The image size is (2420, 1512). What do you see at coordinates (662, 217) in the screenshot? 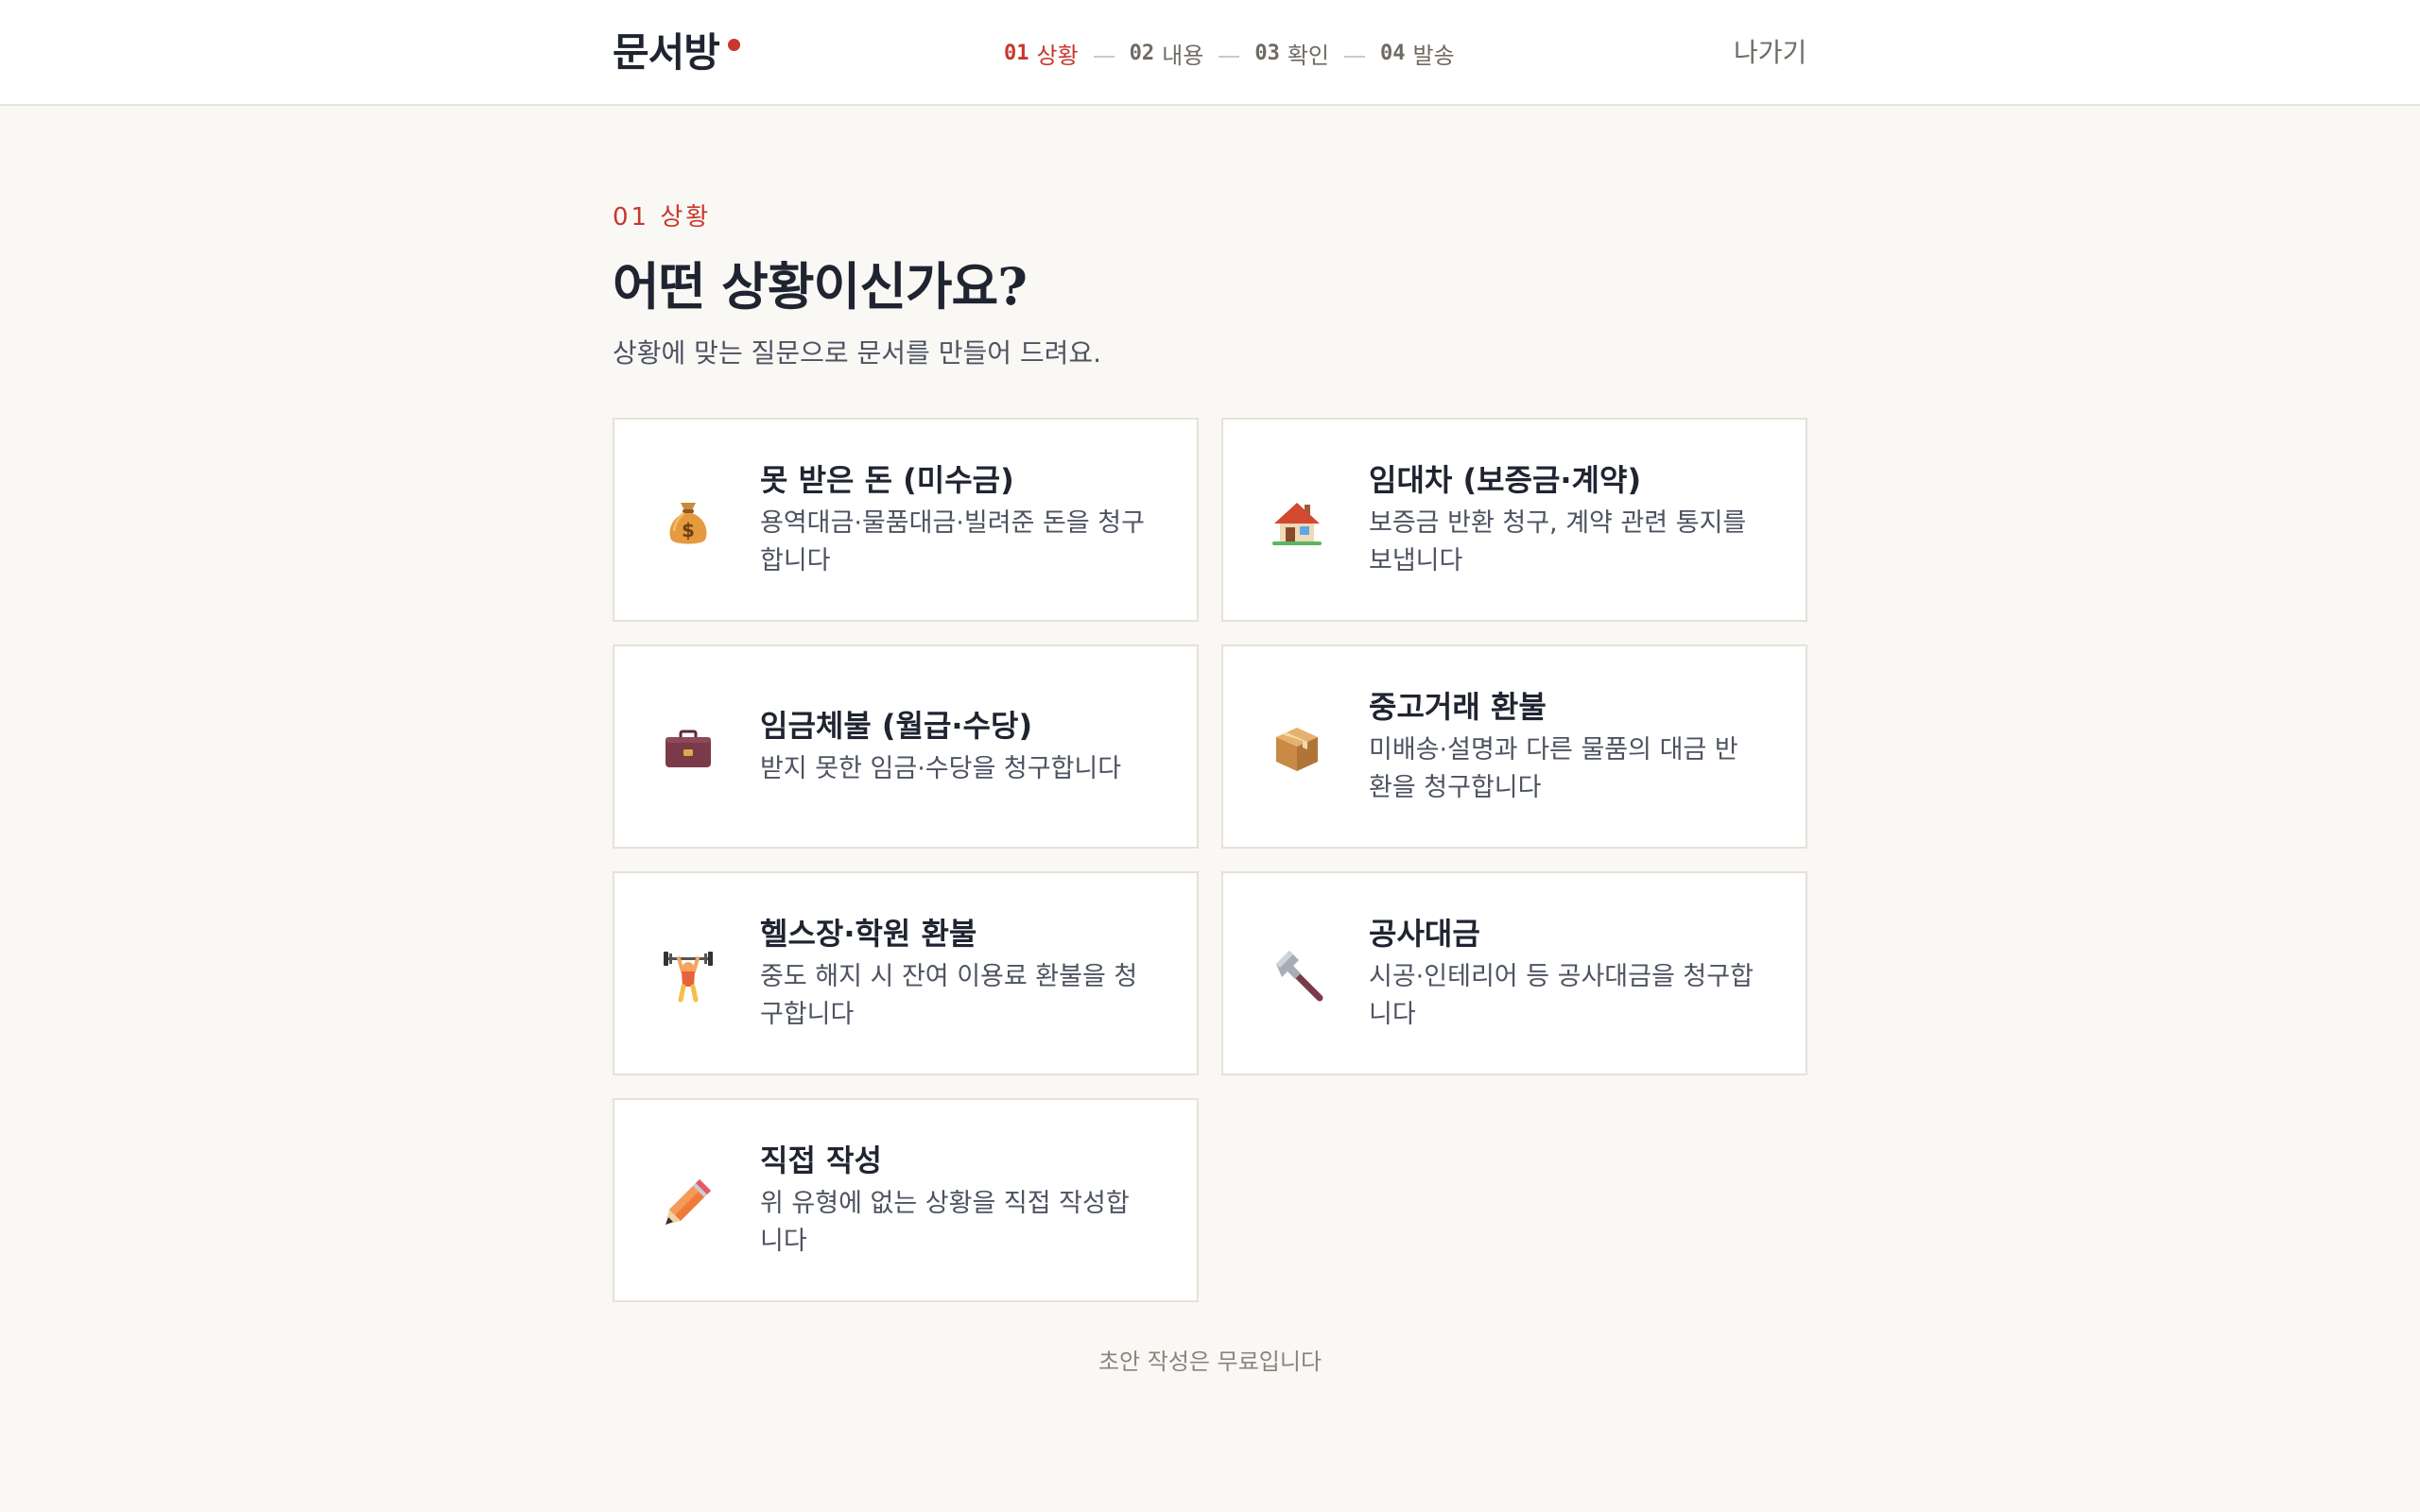
I see `step-eyebrow: 01 상황` at bounding box center [662, 217].